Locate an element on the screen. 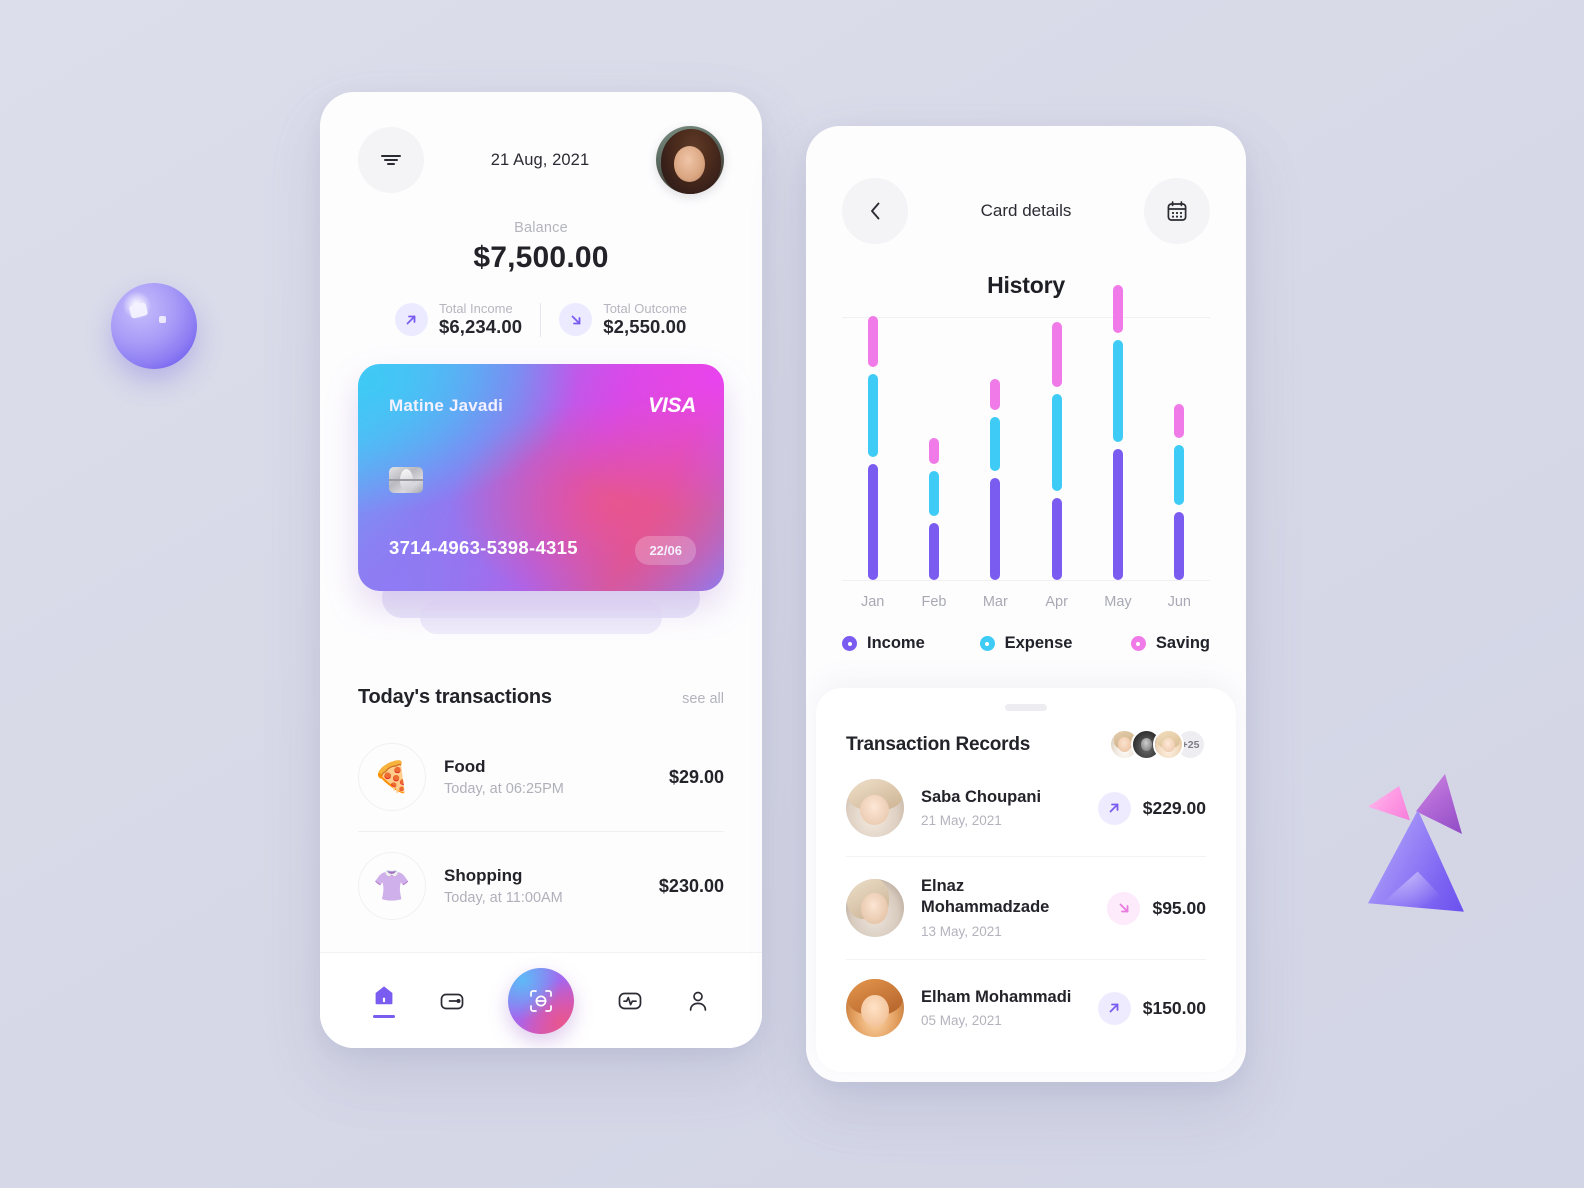 The height and width of the screenshot is (1188, 1584). chart-bar-jan is located at coordinates (872, 448).